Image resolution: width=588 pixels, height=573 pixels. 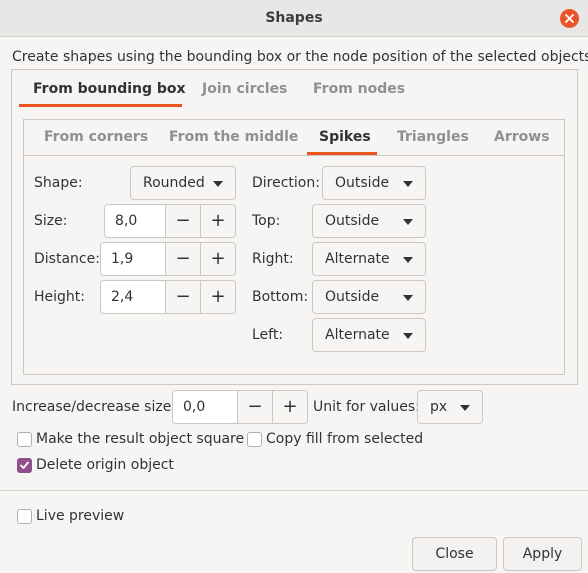 I want to click on live-preview-checkbox, so click(x=24, y=516).